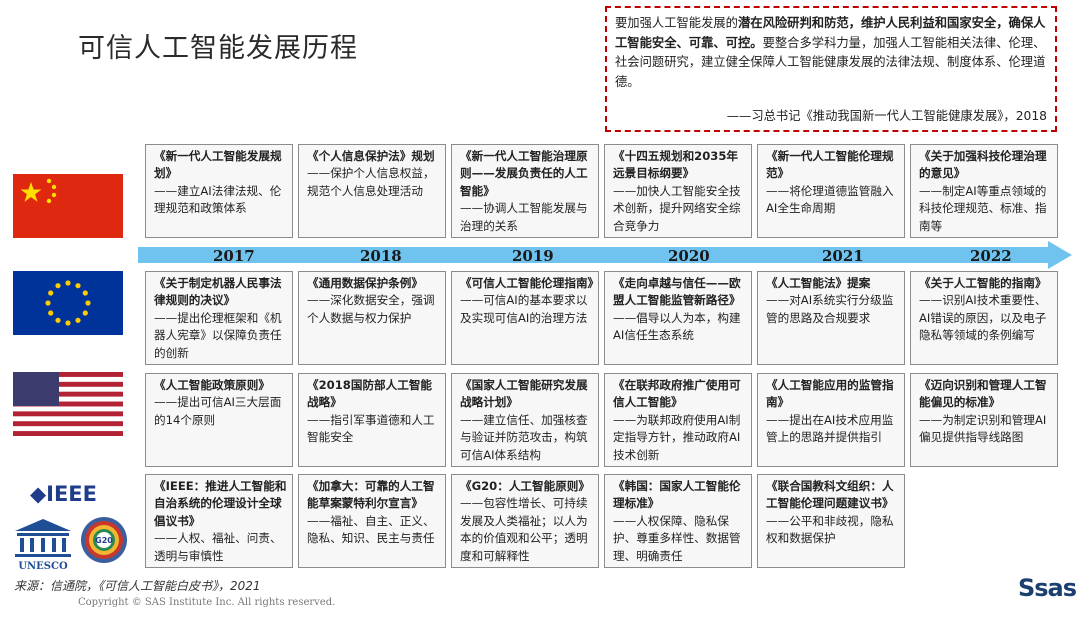 This screenshot has height=617, width=1080. What do you see at coordinates (677, 394) in the screenshot?
I see `policy-title: 《在联邦政府推广使用可信人工智能》` at bounding box center [677, 394].